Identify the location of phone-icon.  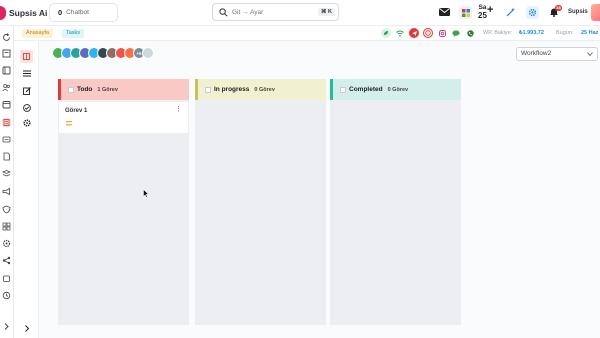
(470, 33).